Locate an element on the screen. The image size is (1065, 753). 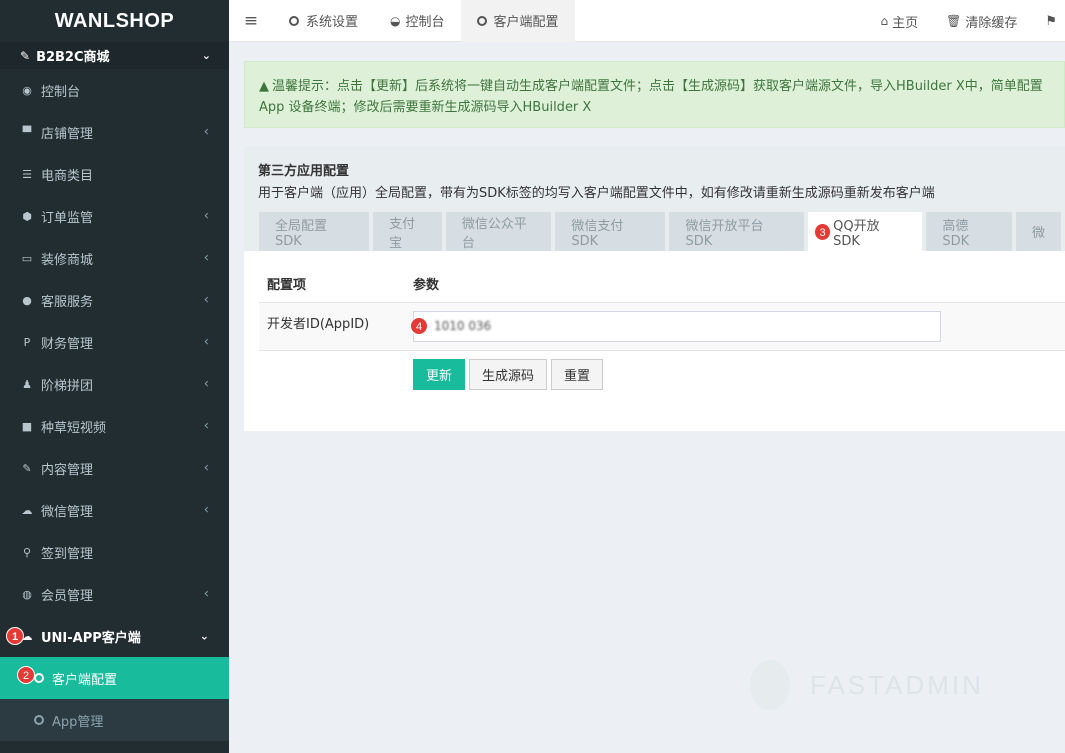
sidebar-item-label: 装修商城 is located at coordinates (67, 260).